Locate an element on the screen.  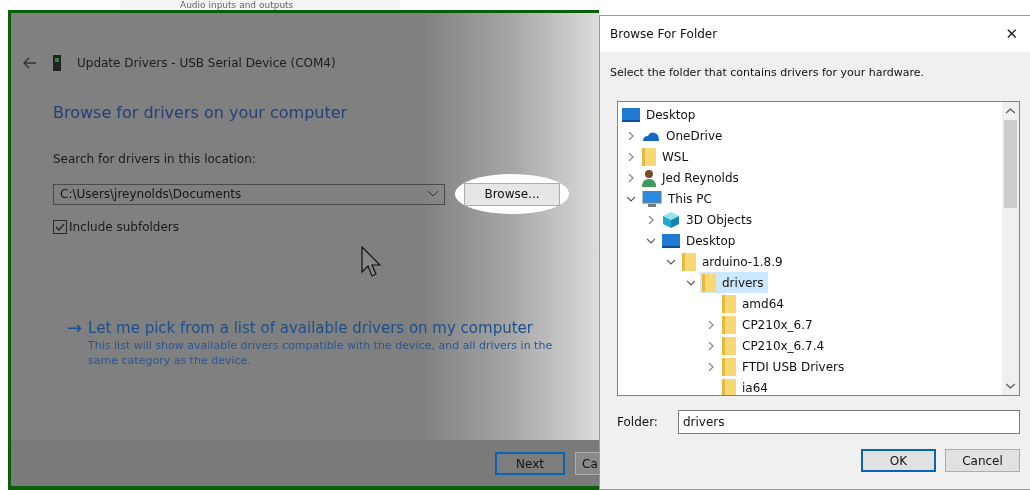
usb-device-icon is located at coordinates (57, 63).